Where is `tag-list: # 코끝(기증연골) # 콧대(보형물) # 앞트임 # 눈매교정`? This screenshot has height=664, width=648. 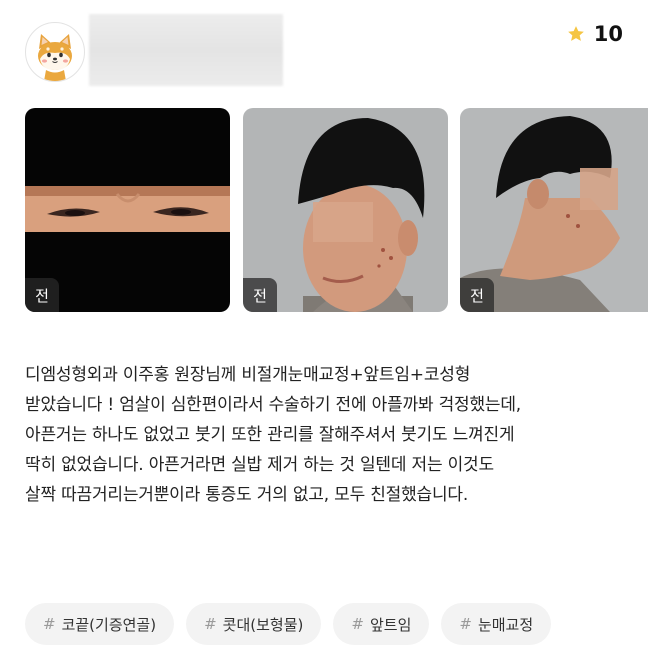 tag-list: # 코끝(기증연골) # 콧대(보형물) # 앞트임 # 눈매교정 is located at coordinates (288, 624).